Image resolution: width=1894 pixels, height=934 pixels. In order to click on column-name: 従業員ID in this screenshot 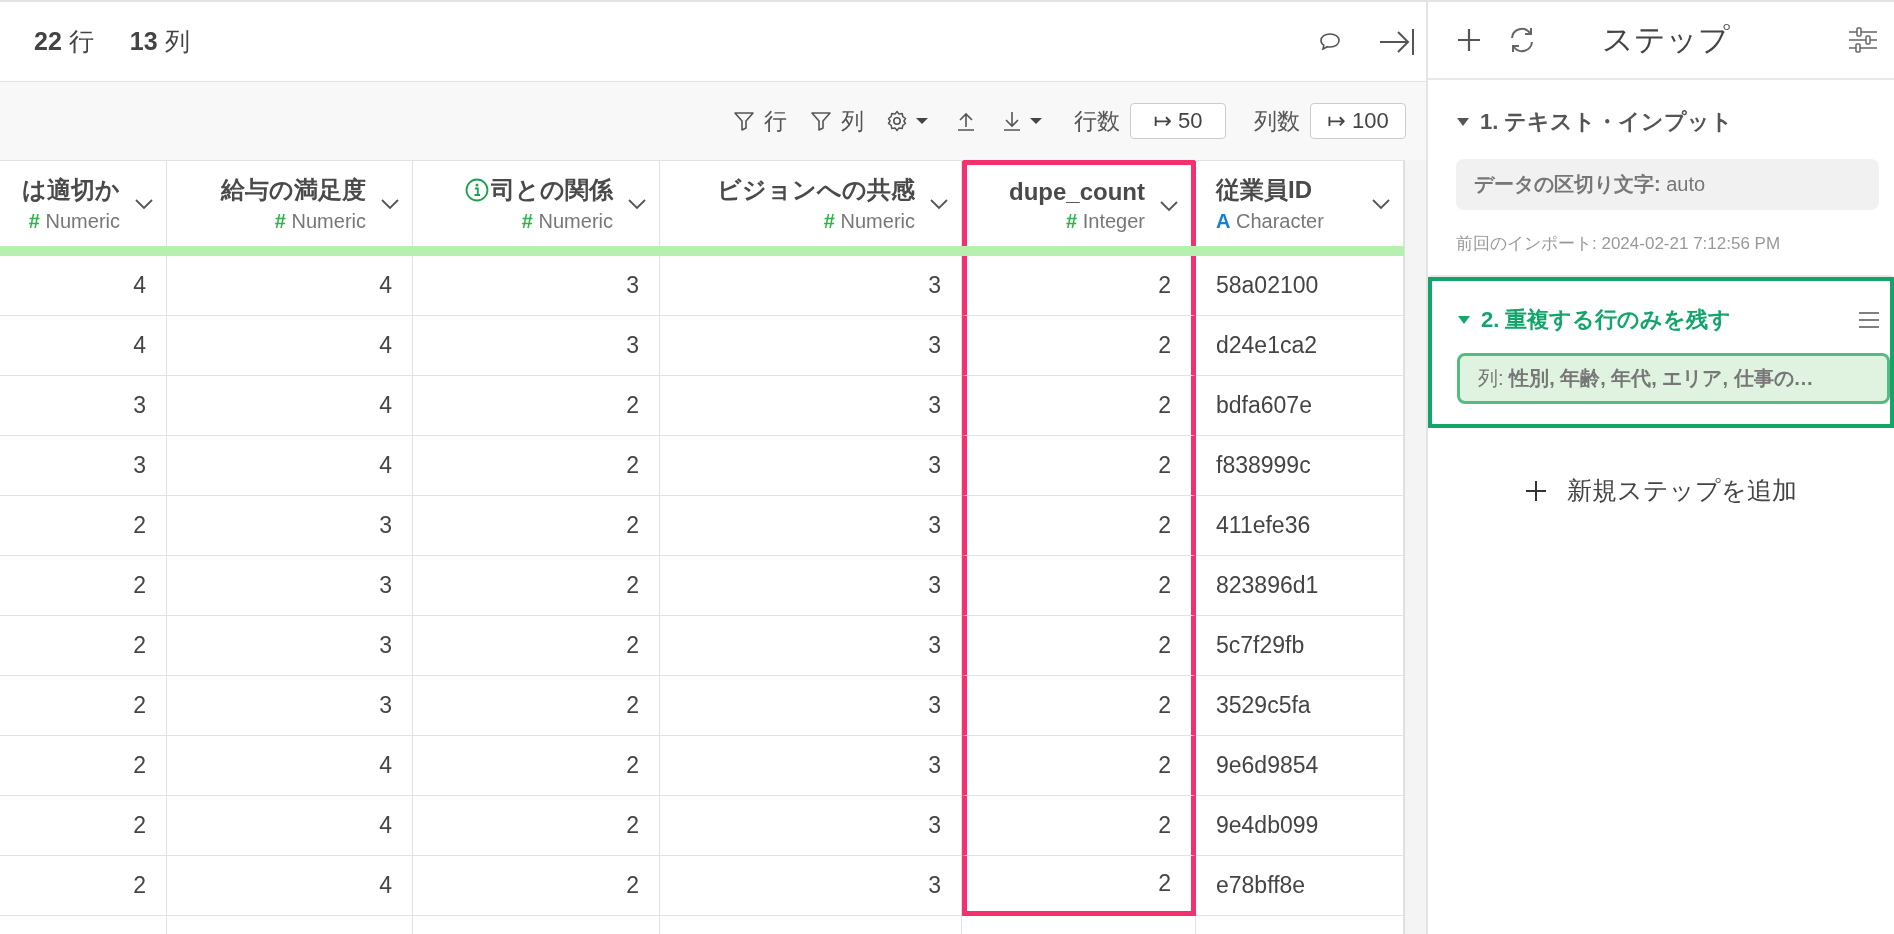, I will do `click(1264, 190)`.